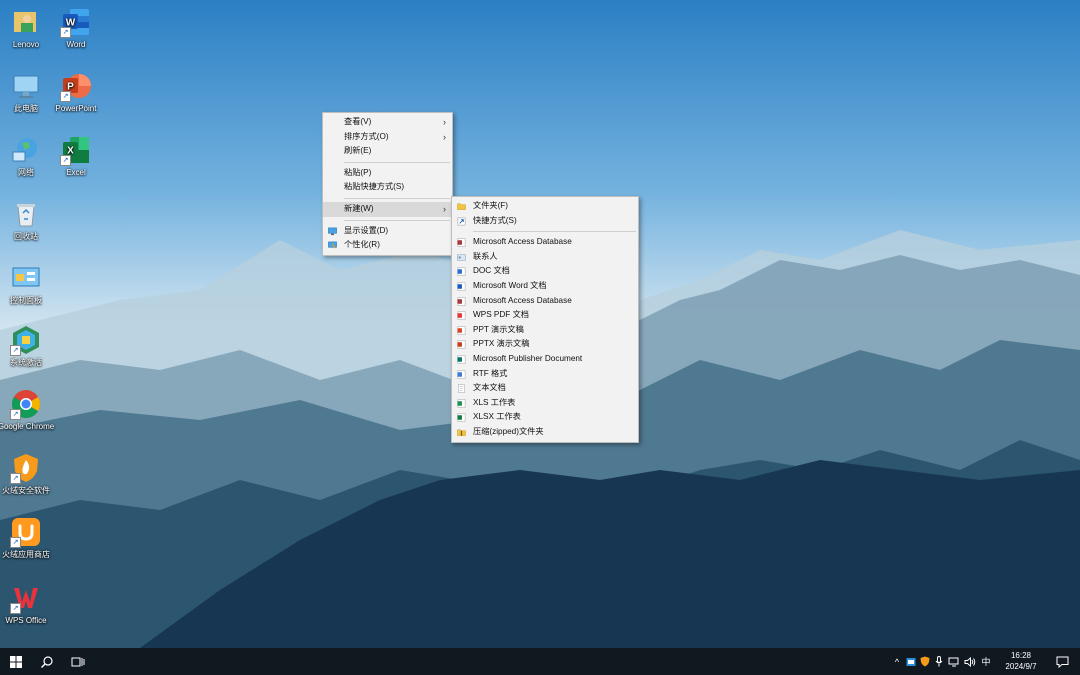  Describe the element at coordinates (545, 242) in the screenshot. I see `new-access-database-item: Microsoft Access Database` at that location.